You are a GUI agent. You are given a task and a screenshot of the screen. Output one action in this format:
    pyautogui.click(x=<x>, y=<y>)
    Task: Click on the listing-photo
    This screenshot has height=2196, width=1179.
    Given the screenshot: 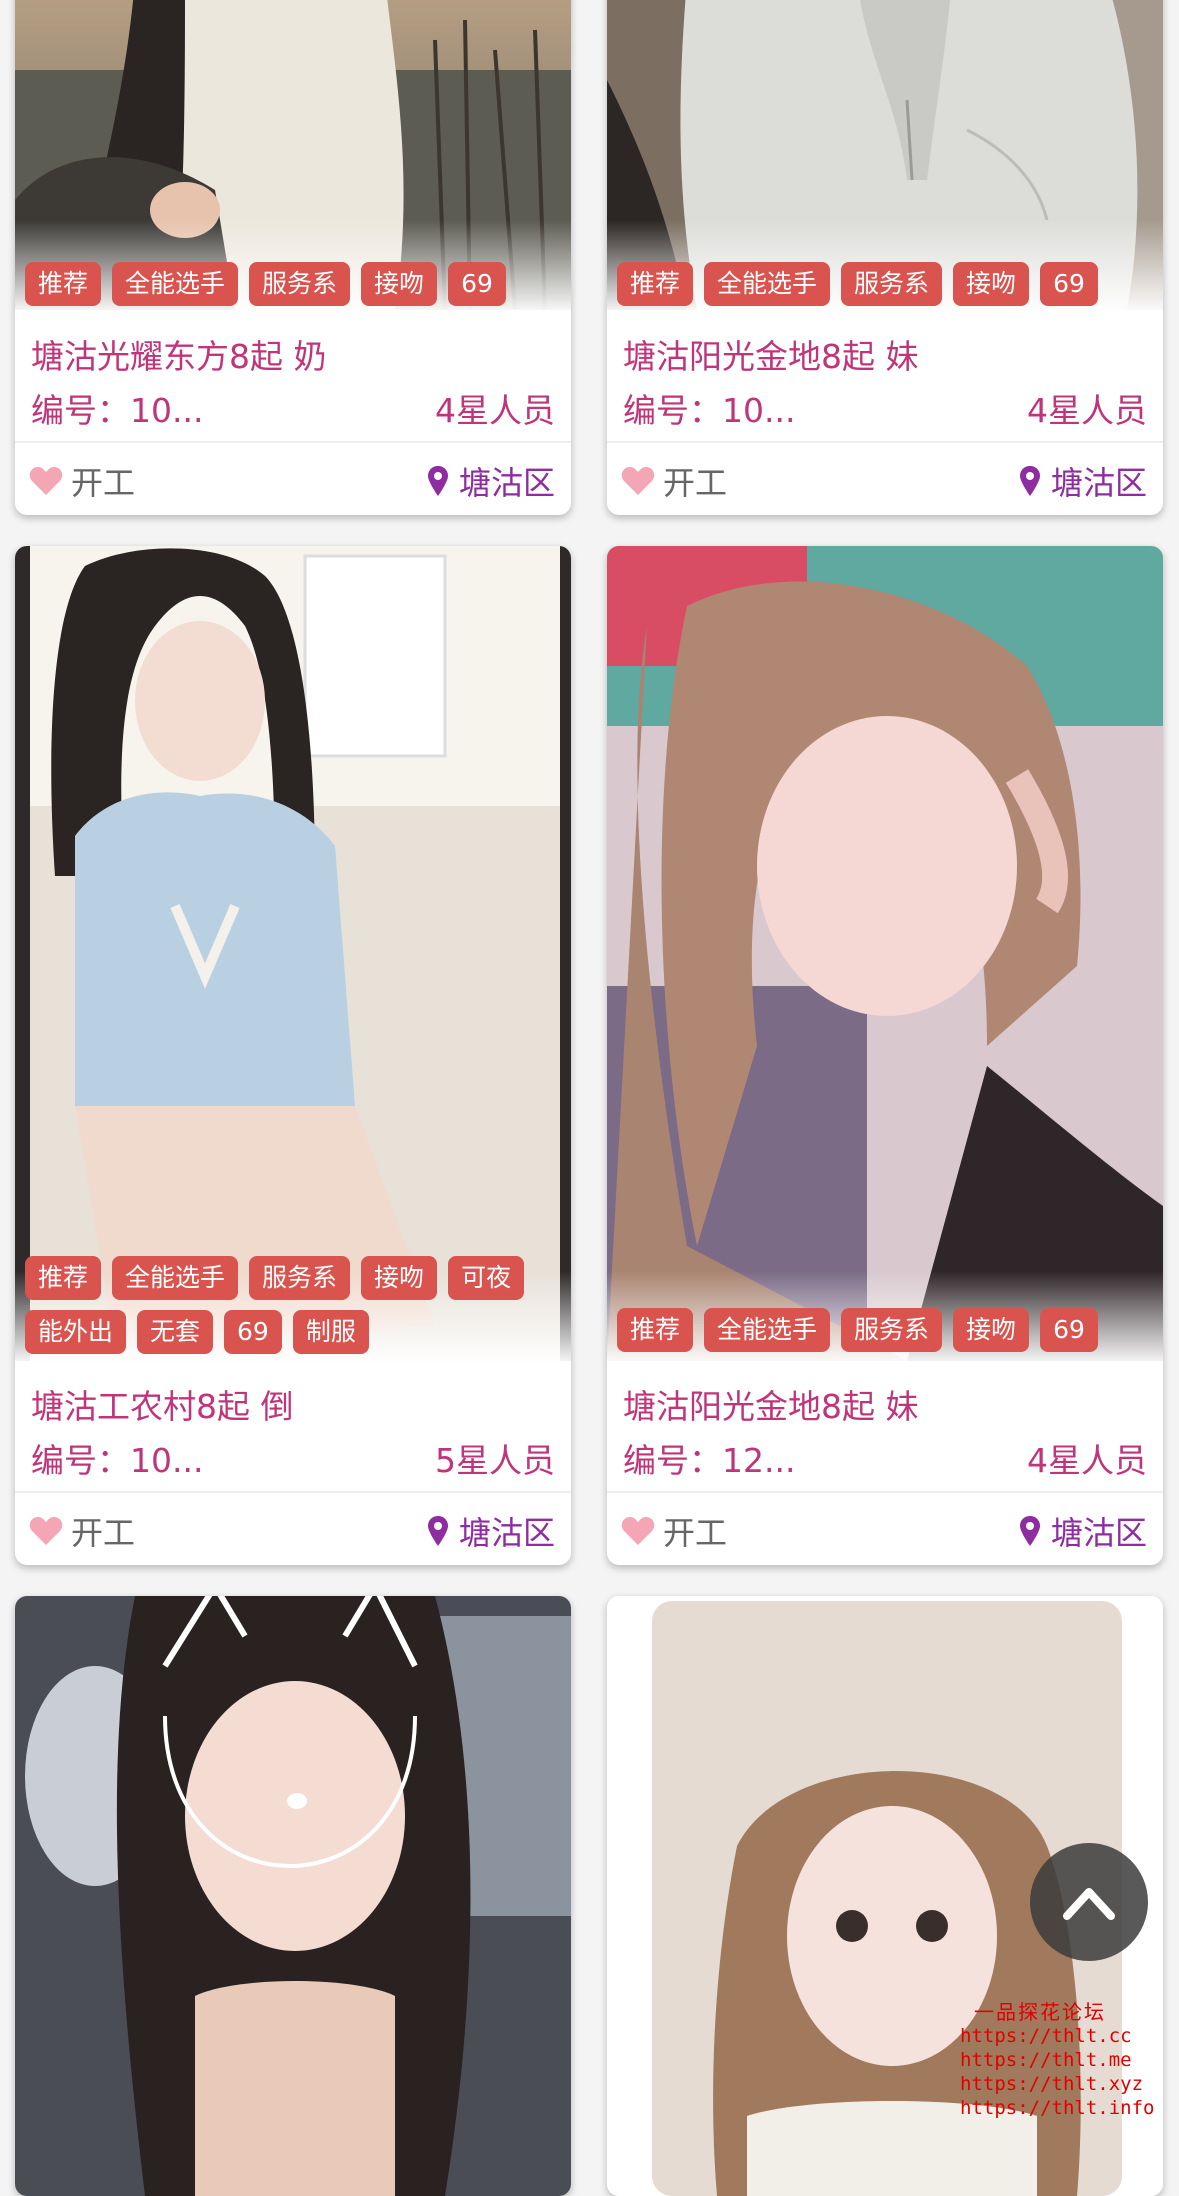 What is the action you would take?
    pyautogui.click(x=293, y=1896)
    